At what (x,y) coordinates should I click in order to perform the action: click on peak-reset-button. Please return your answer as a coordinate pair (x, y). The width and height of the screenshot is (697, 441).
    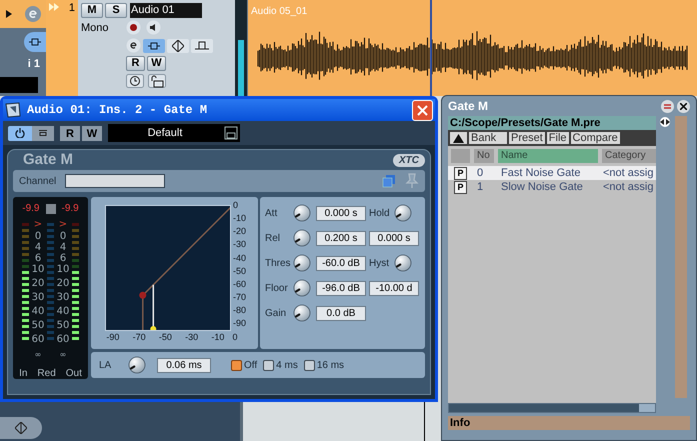
    Looking at the image, I should click on (51, 209).